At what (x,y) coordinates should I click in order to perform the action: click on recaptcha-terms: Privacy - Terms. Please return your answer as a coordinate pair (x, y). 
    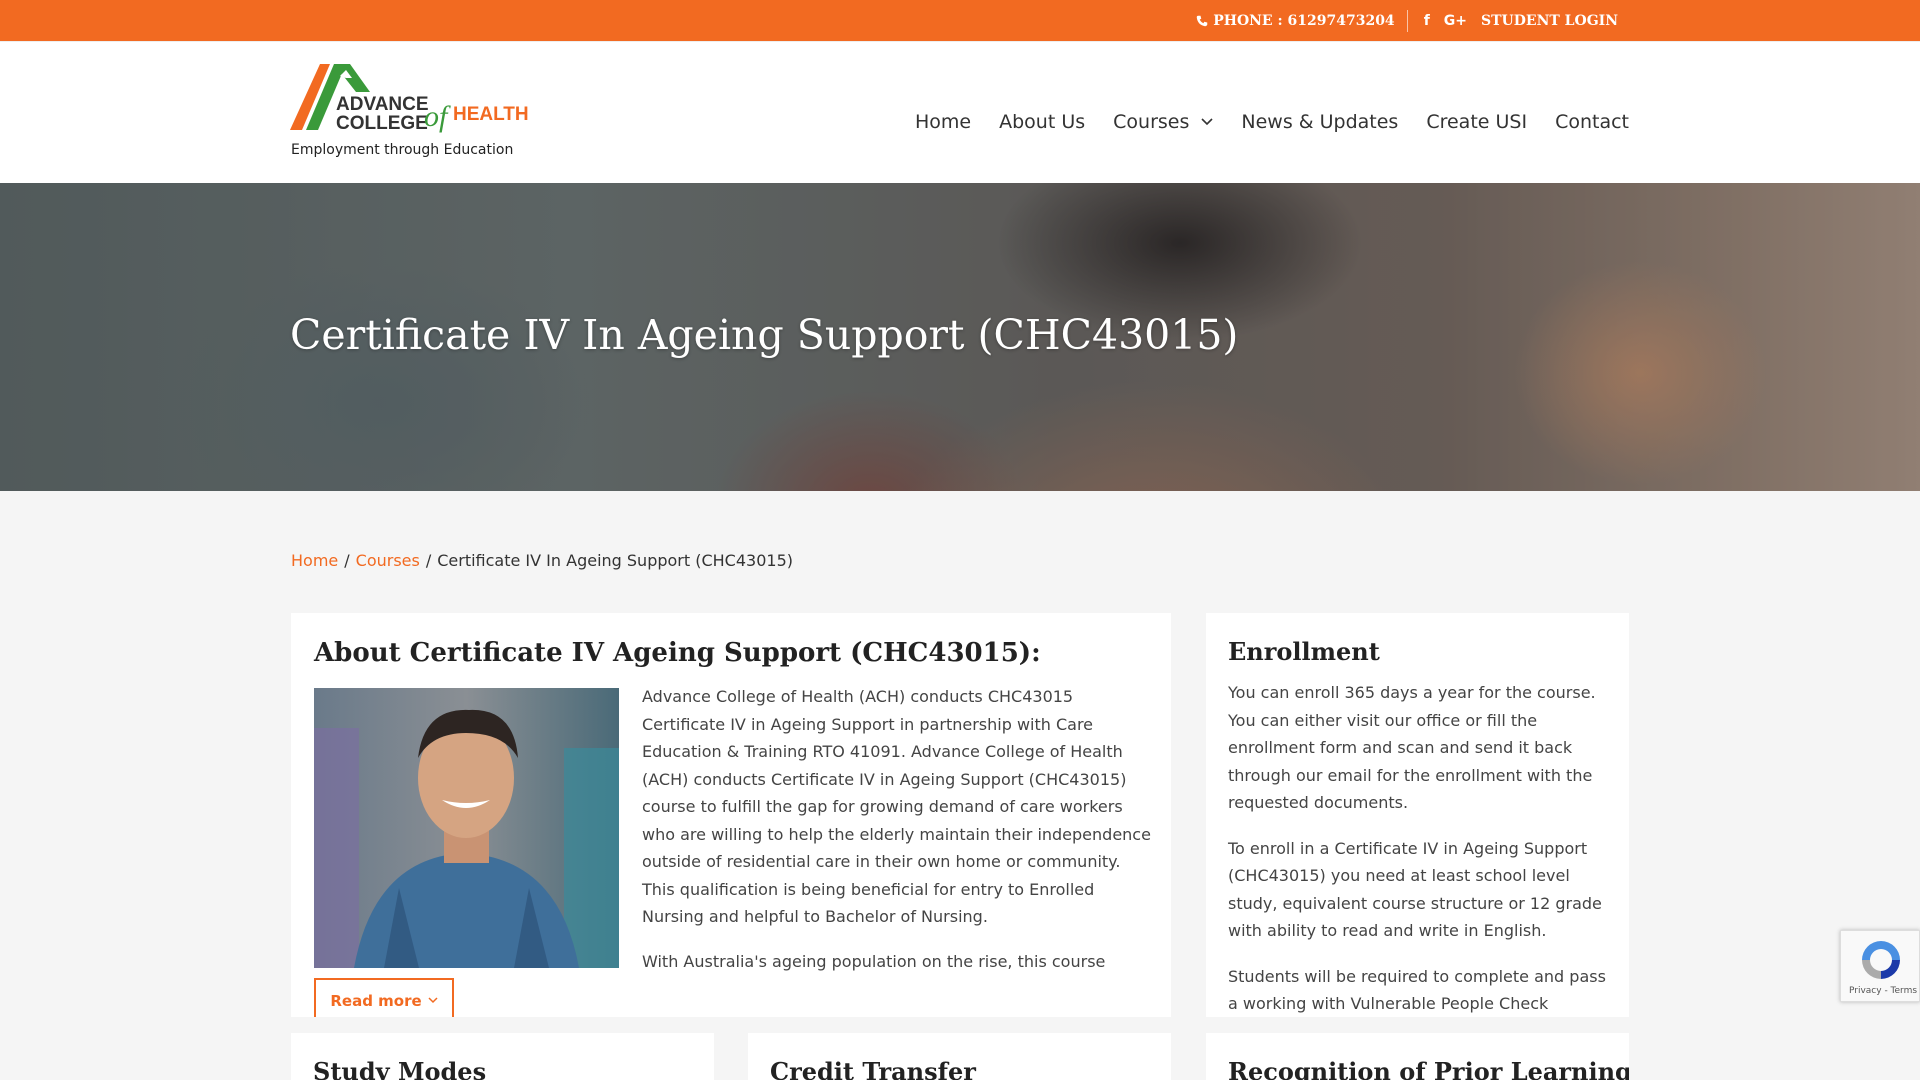
    Looking at the image, I should click on (1883, 991).